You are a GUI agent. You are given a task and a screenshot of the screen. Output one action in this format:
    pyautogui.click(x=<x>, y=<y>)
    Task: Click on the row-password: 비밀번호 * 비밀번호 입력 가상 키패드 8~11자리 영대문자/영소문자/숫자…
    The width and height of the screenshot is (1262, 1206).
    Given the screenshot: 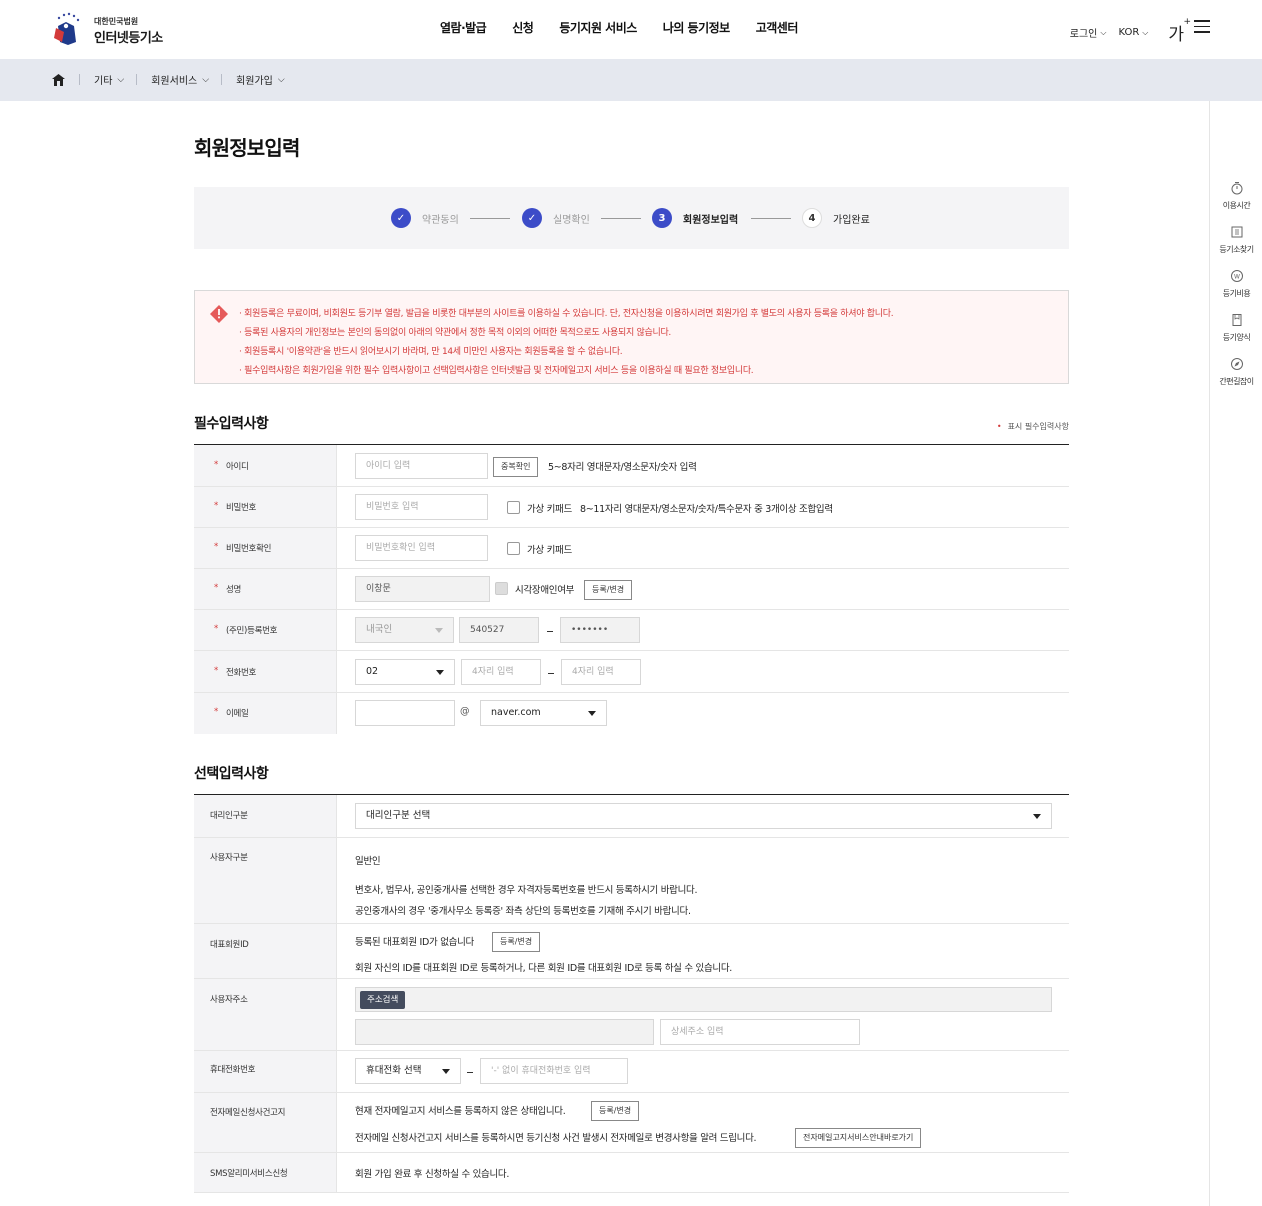 What is the action you would take?
    pyautogui.click(x=631, y=507)
    